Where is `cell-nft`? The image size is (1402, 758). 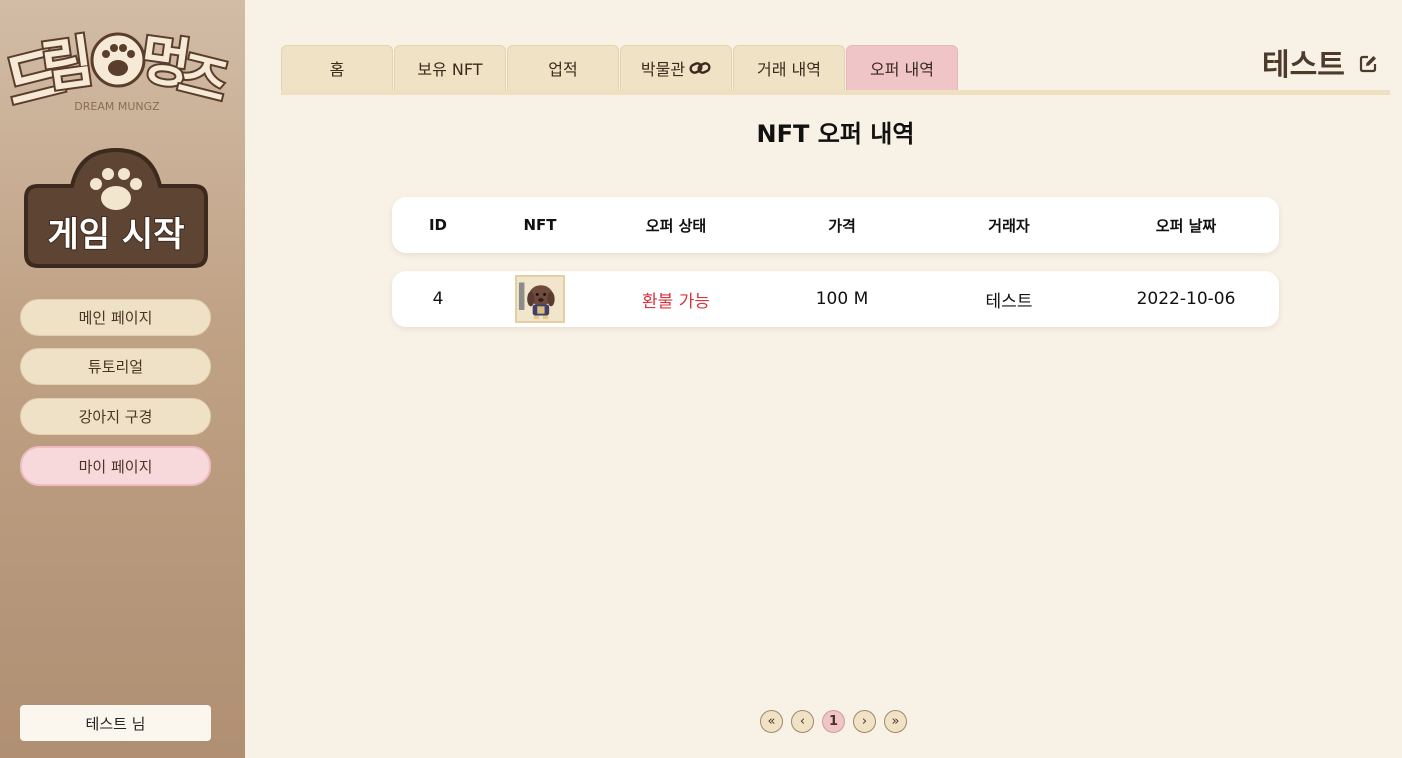
cell-nft is located at coordinates (540, 299).